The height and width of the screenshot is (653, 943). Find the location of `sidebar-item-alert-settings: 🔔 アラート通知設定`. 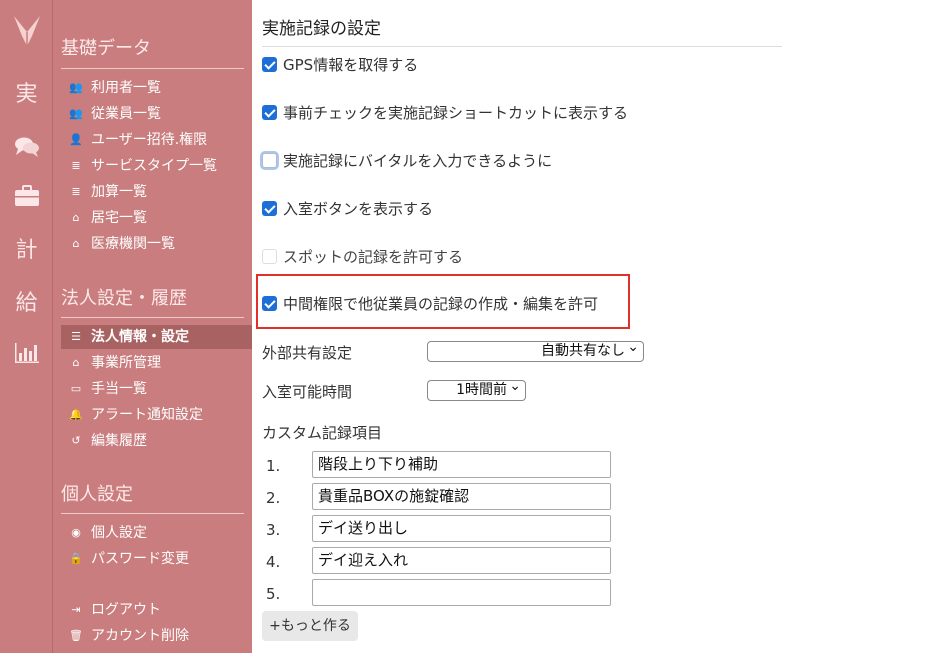

sidebar-item-alert-settings: 🔔 アラート通知設定 is located at coordinates (156, 415).